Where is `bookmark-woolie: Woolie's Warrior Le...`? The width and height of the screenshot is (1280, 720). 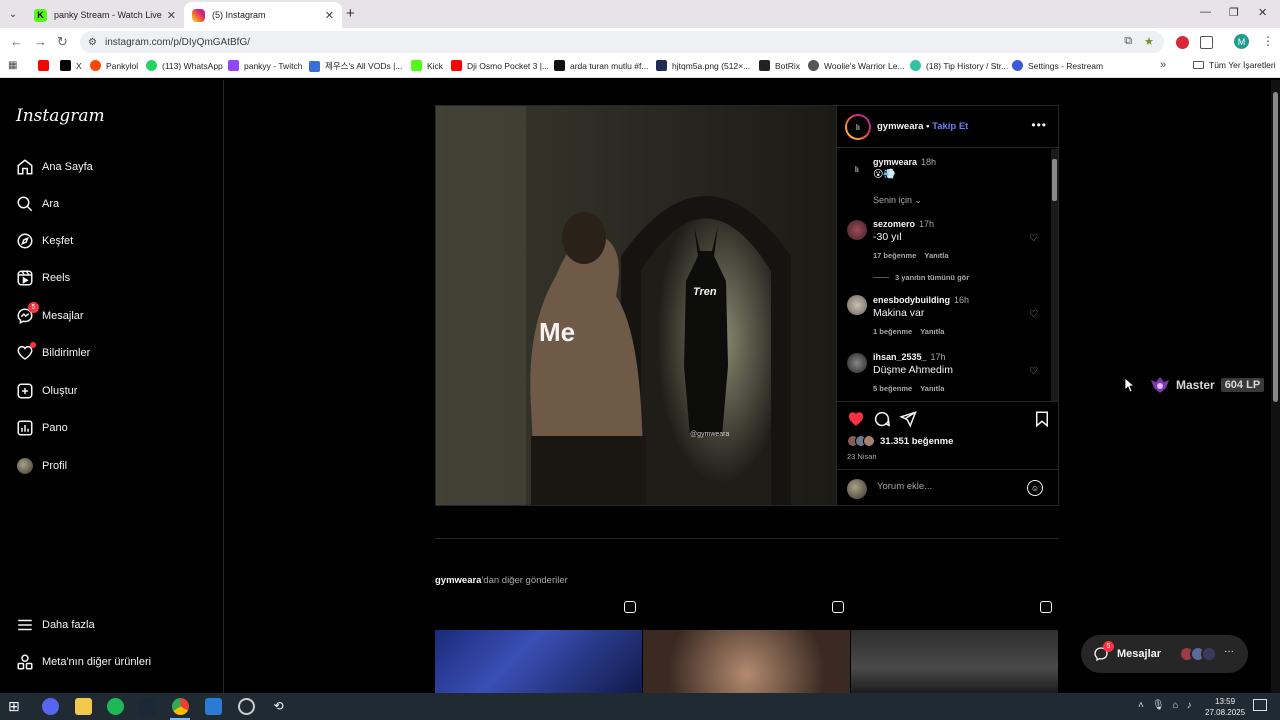 bookmark-woolie: Woolie's Warrior Le... is located at coordinates (856, 65).